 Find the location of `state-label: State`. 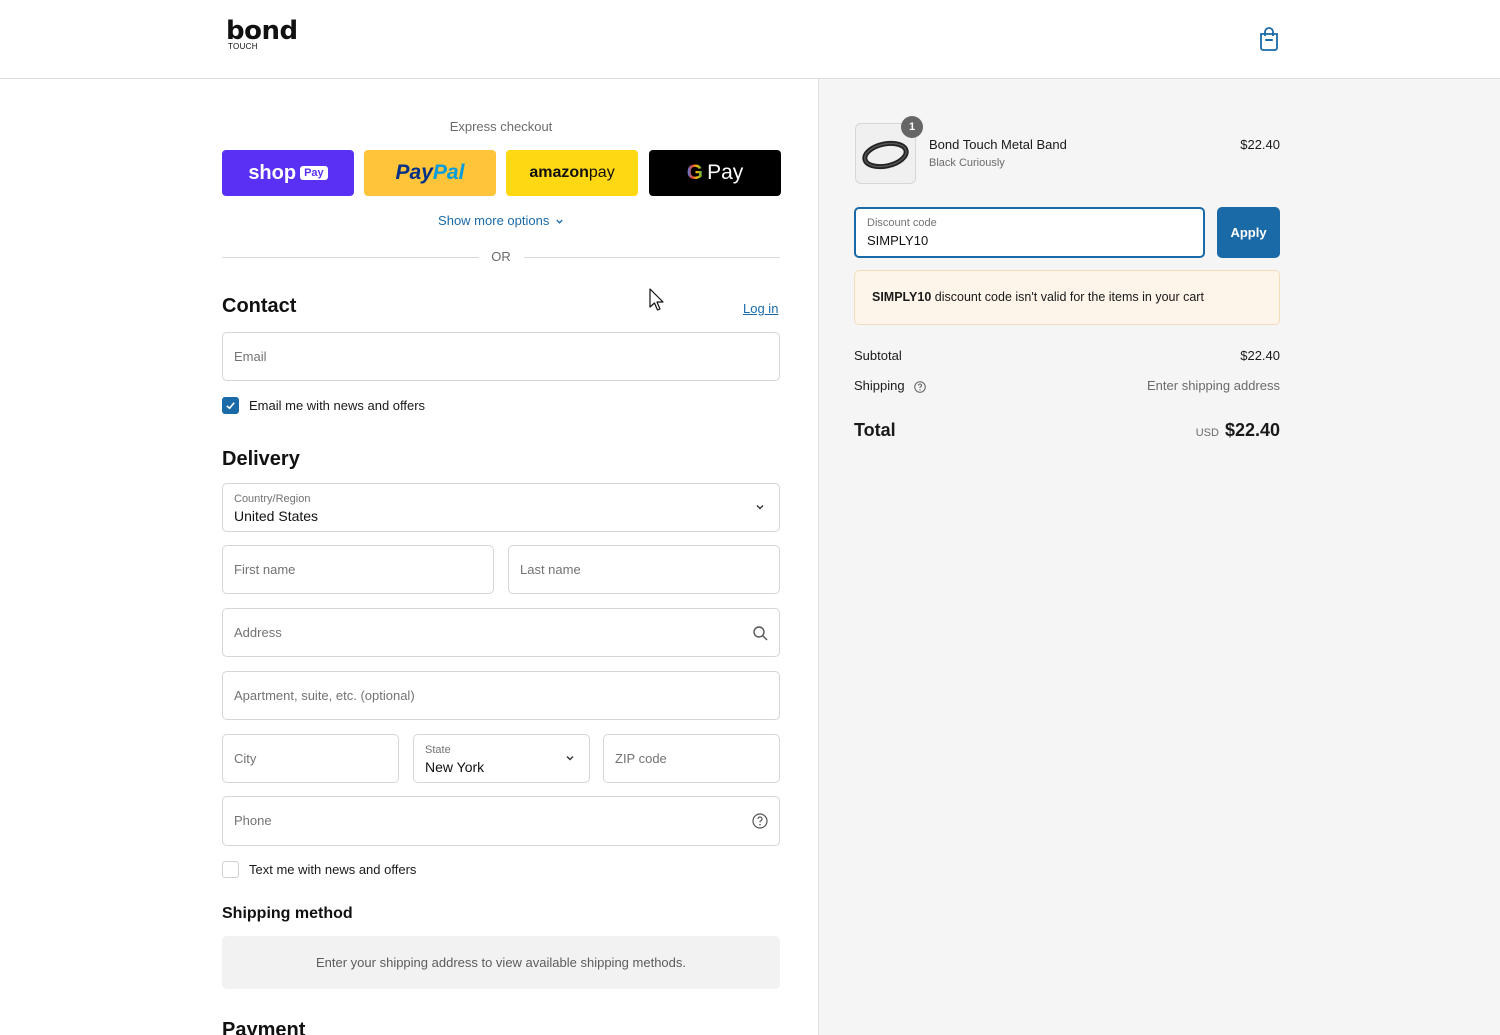

state-label: State is located at coordinates (438, 750).